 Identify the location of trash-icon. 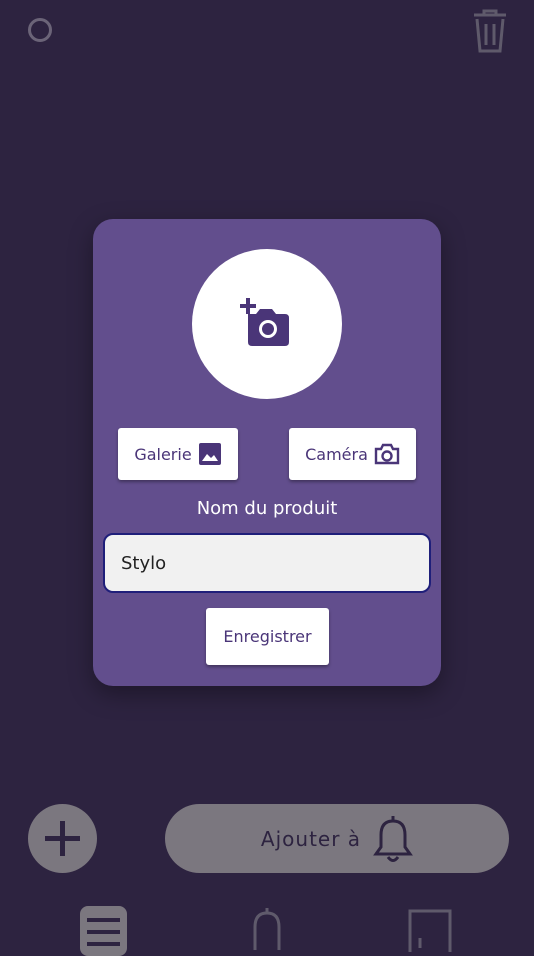
(490, 31).